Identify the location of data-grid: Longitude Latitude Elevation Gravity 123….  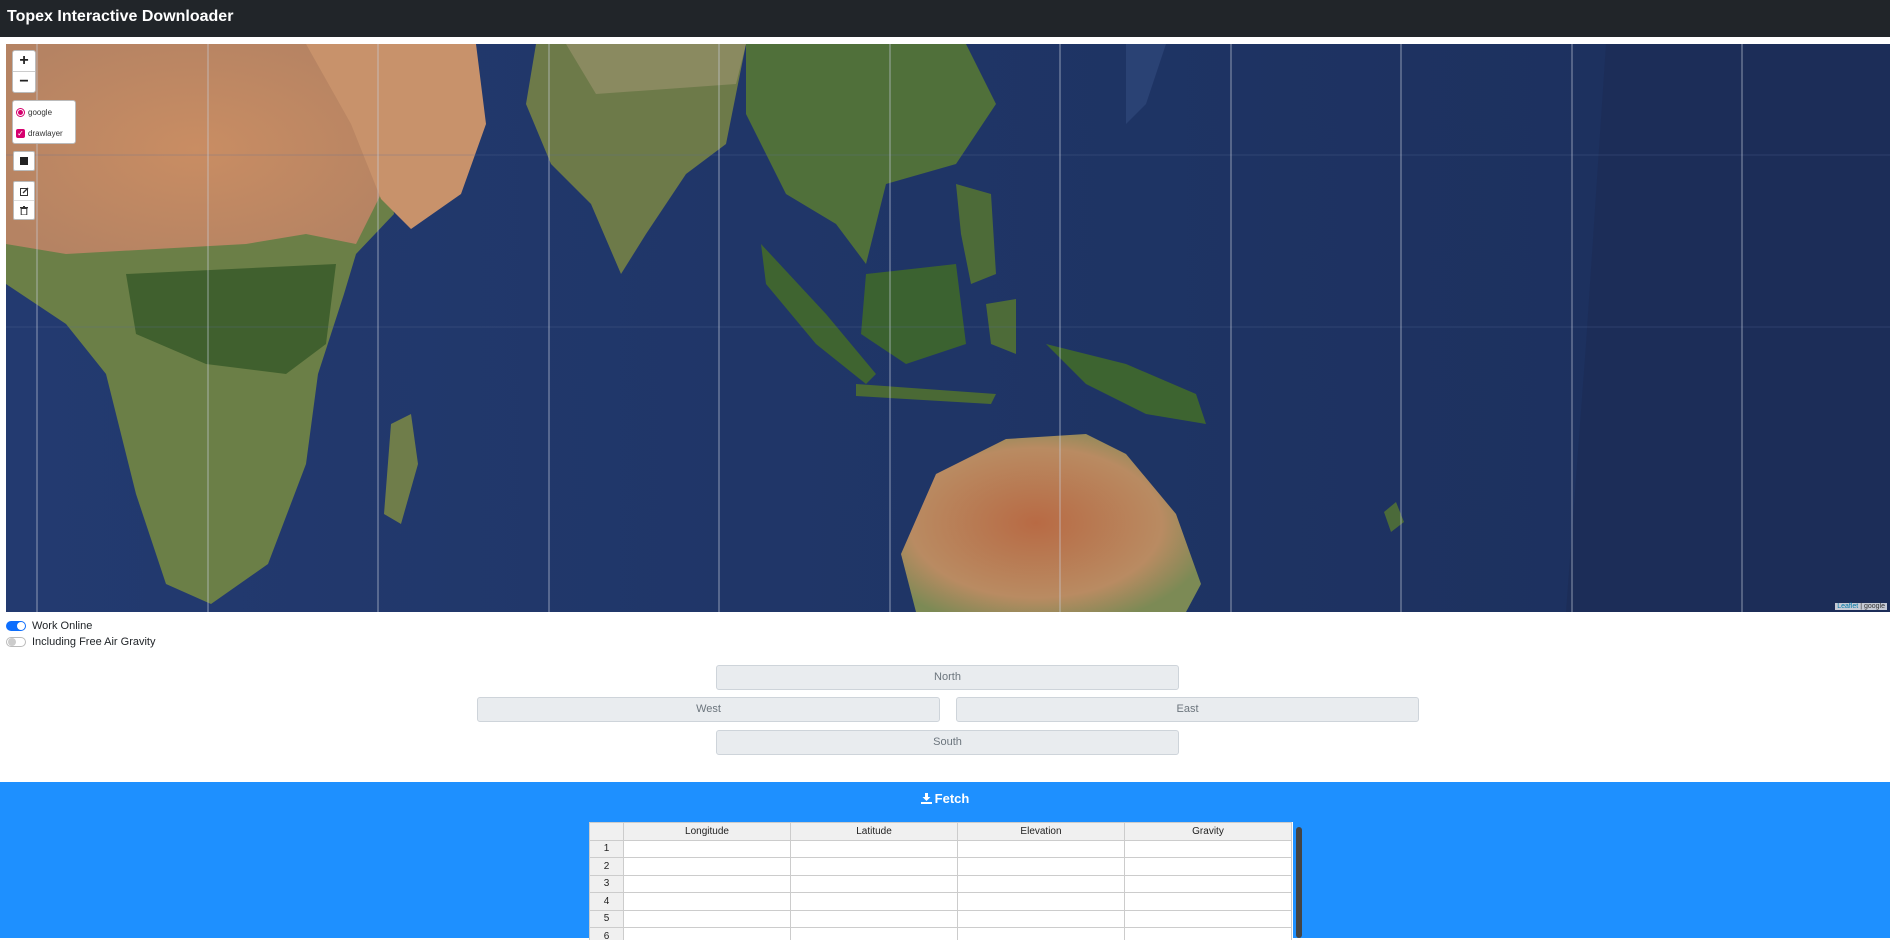
(941, 881).